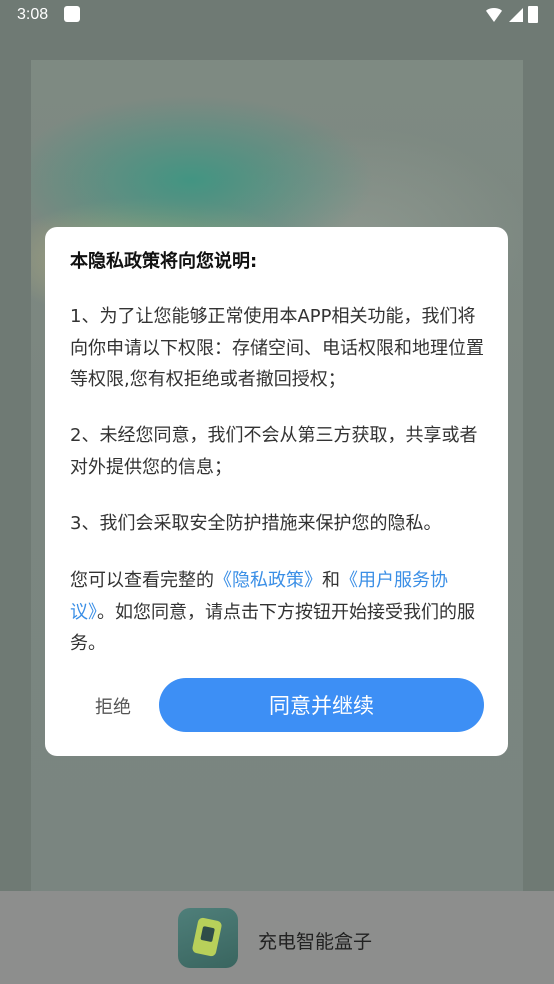 The height and width of the screenshot is (984, 554). I want to click on agree-button-label: 同意并继续, so click(321, 706).